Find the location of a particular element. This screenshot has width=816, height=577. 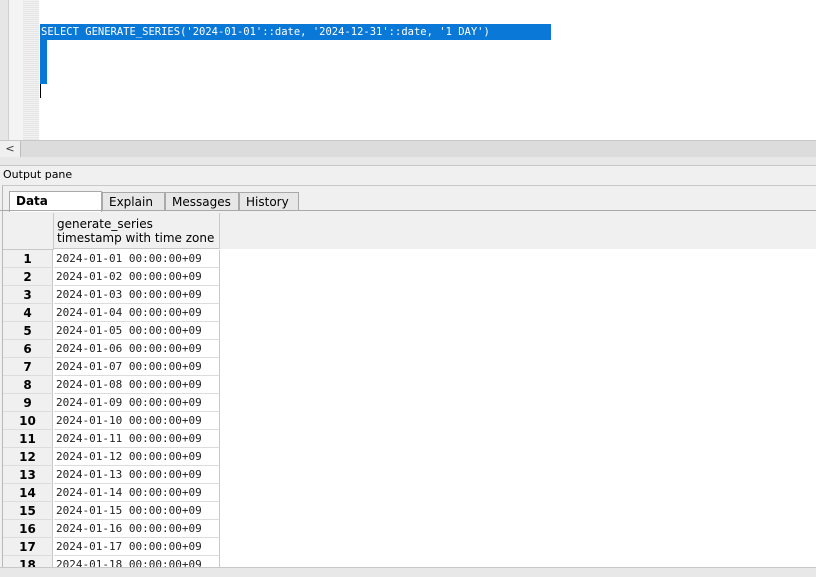

row-number: 14 is located at coordinates (28, 493).